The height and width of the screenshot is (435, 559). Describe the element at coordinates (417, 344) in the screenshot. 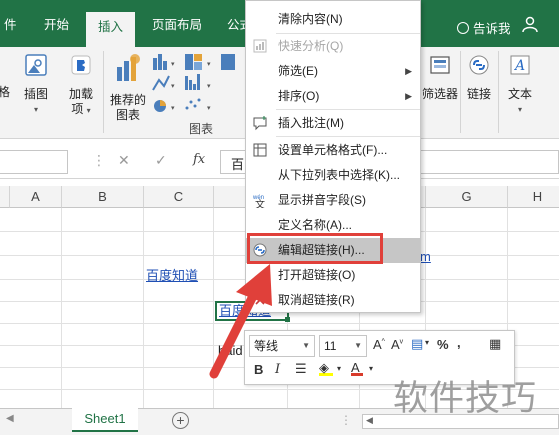

I see `accounting-format-icon: ▤` at that location.